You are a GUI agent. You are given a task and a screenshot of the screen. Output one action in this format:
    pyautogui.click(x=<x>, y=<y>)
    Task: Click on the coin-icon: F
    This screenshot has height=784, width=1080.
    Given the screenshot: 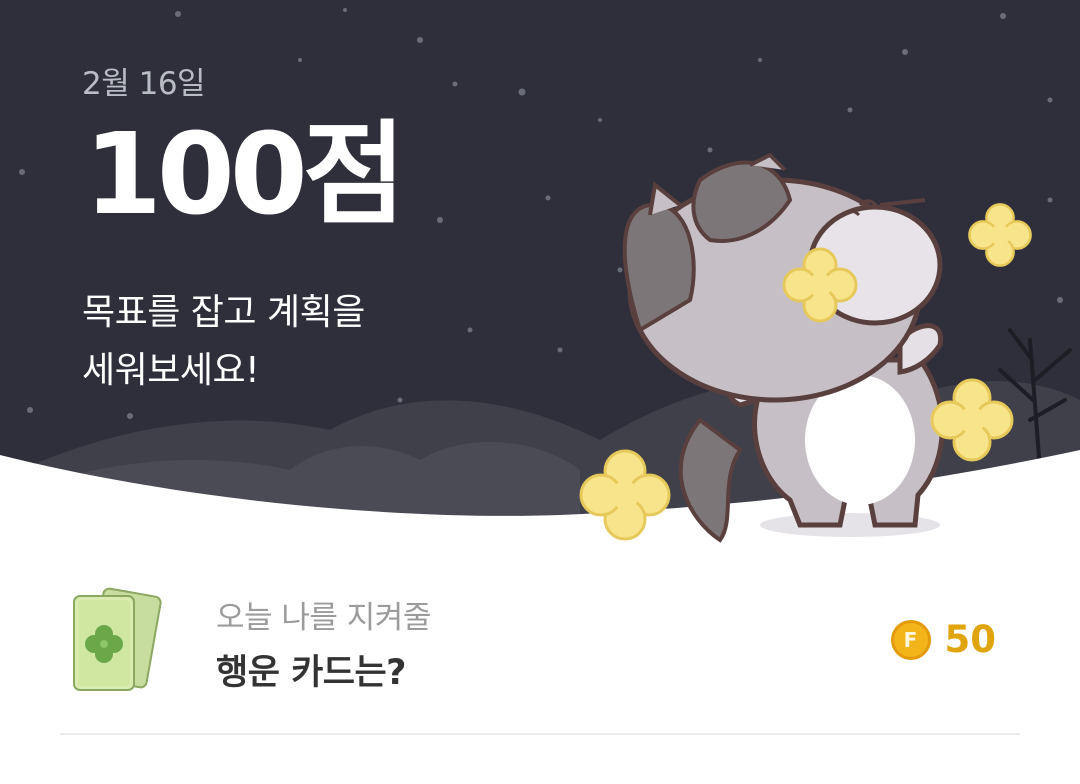 What is the action you would take?
    pyautogui.click(x=910, y=639)
    